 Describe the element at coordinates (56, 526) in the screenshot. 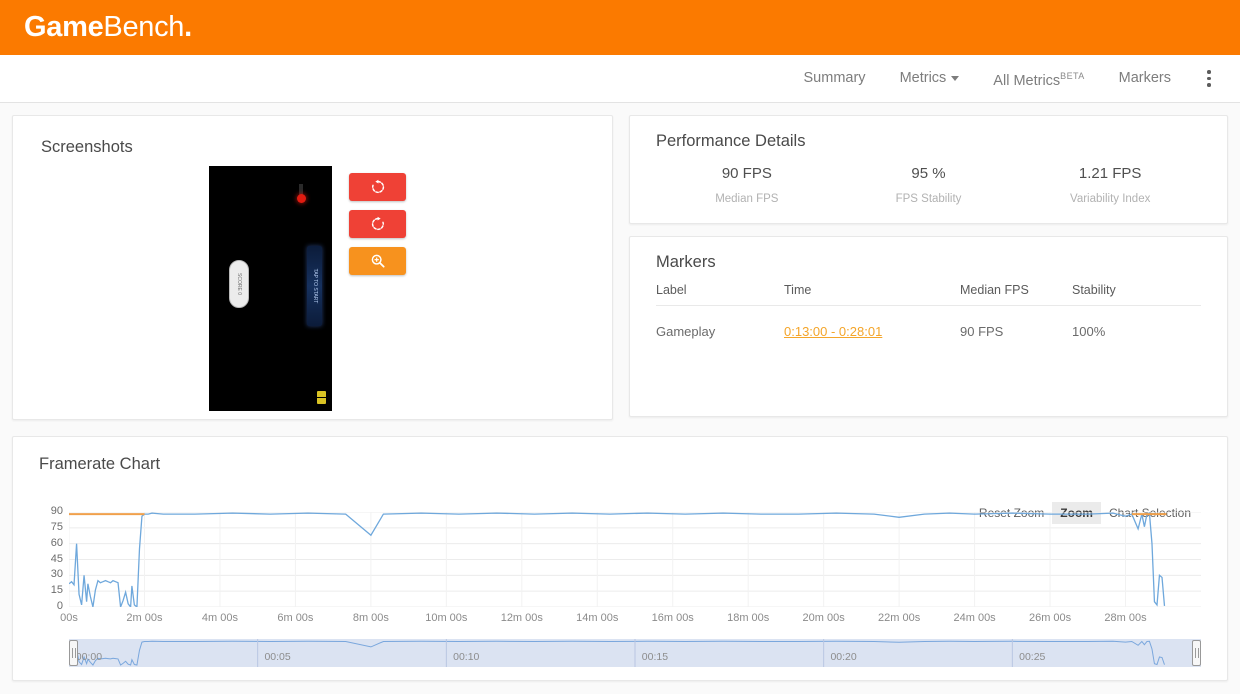

I see `y-tick-label: 75` at that location.